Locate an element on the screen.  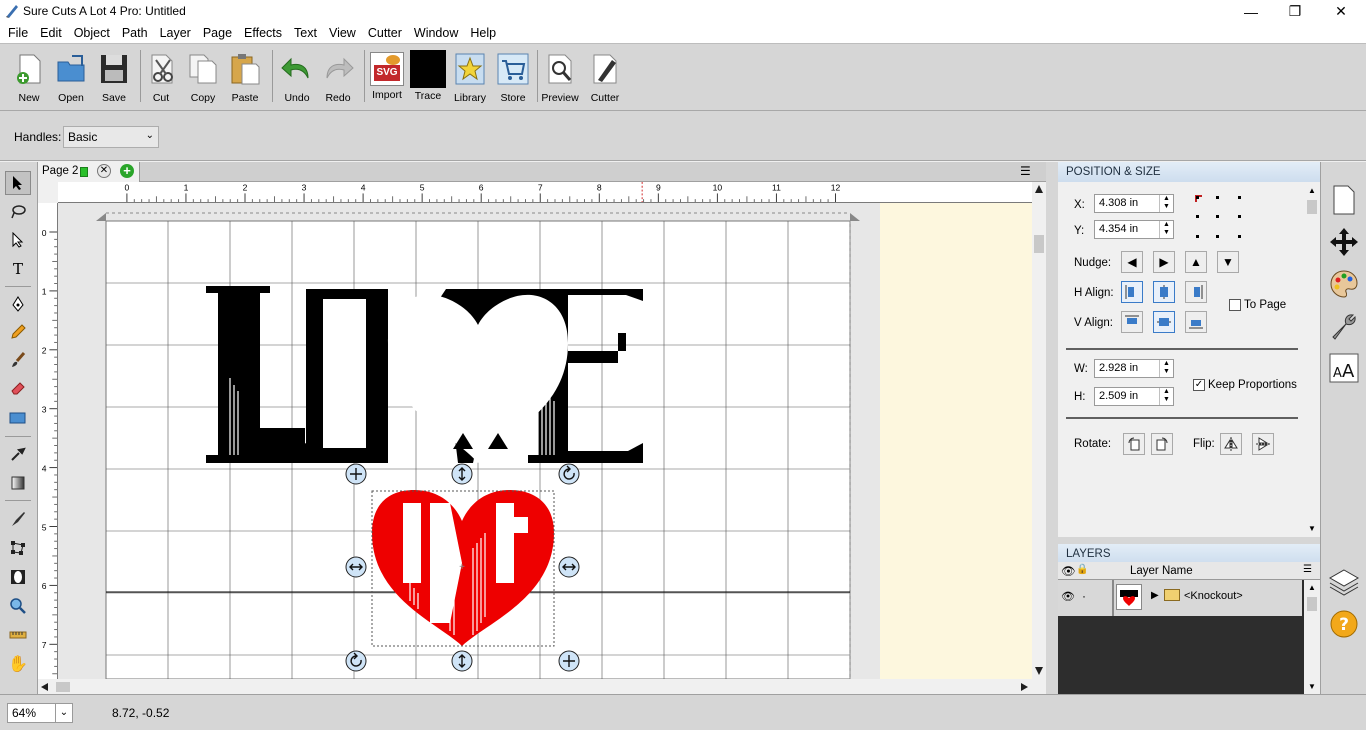
height-field: 2.509 in ▲ ▼ is located at coordinates (1134, 396).